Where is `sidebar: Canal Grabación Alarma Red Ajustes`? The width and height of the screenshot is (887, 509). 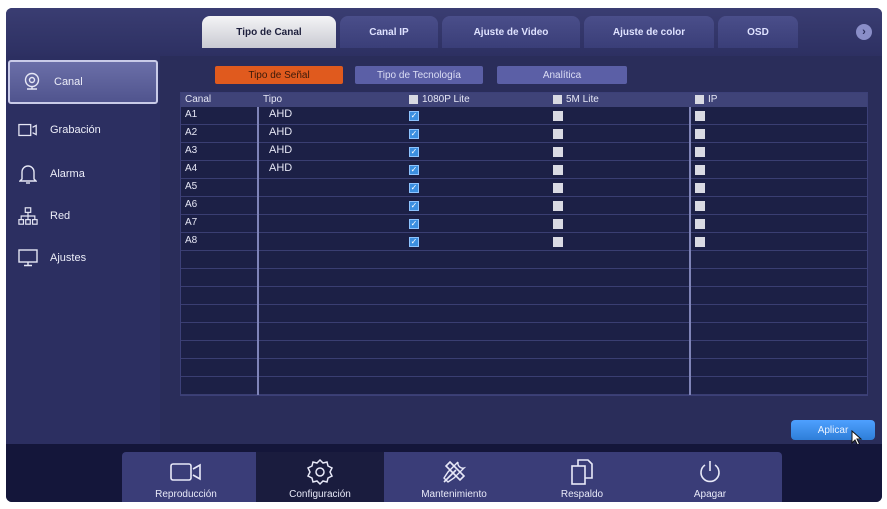 sidebar: Canal Grabación Alarma Red Ajustes is located at coordinates (83, 250).